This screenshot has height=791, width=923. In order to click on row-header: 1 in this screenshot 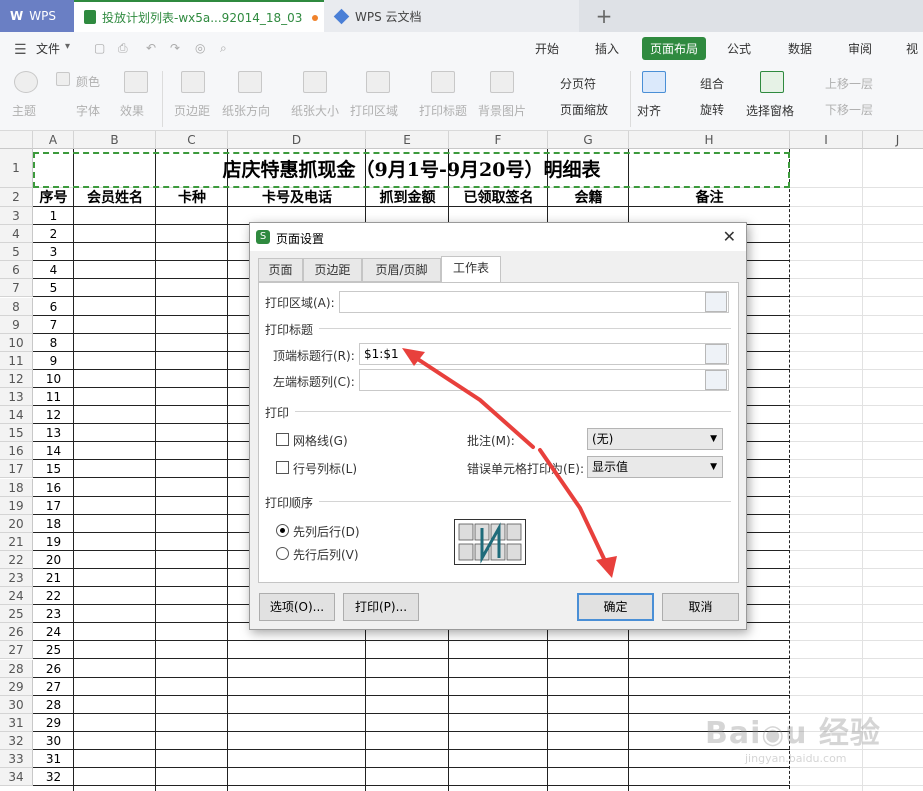, I will do `click(16, 168)`.